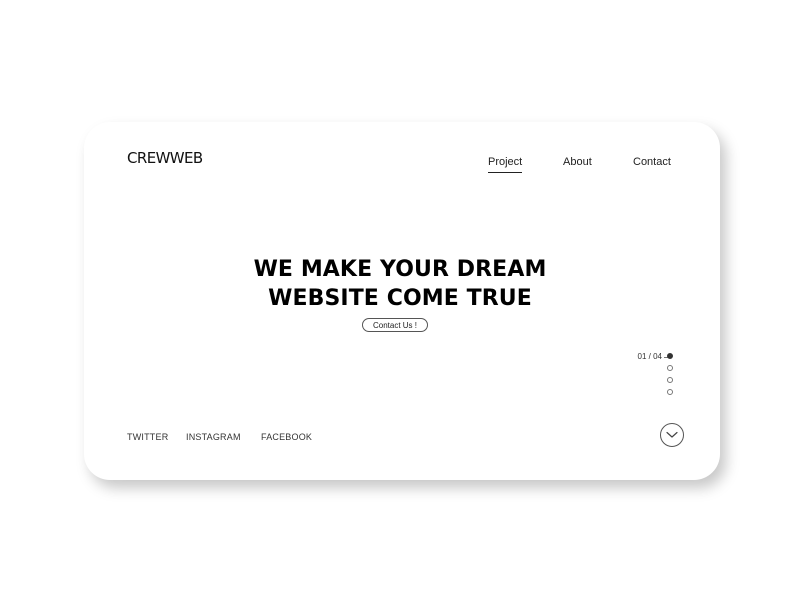  I want to click on nav-item-contact: Contact, so click(652, 162).